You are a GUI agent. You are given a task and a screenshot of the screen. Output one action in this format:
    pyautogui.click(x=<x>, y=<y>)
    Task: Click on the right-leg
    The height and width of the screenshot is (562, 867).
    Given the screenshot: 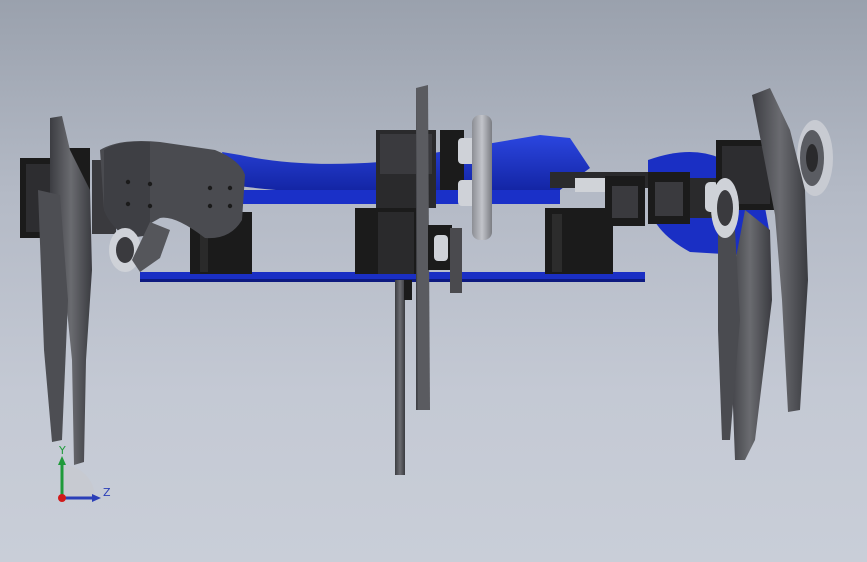 What is the action you would take?
    pyautogui.click(x=772, y=274)
    